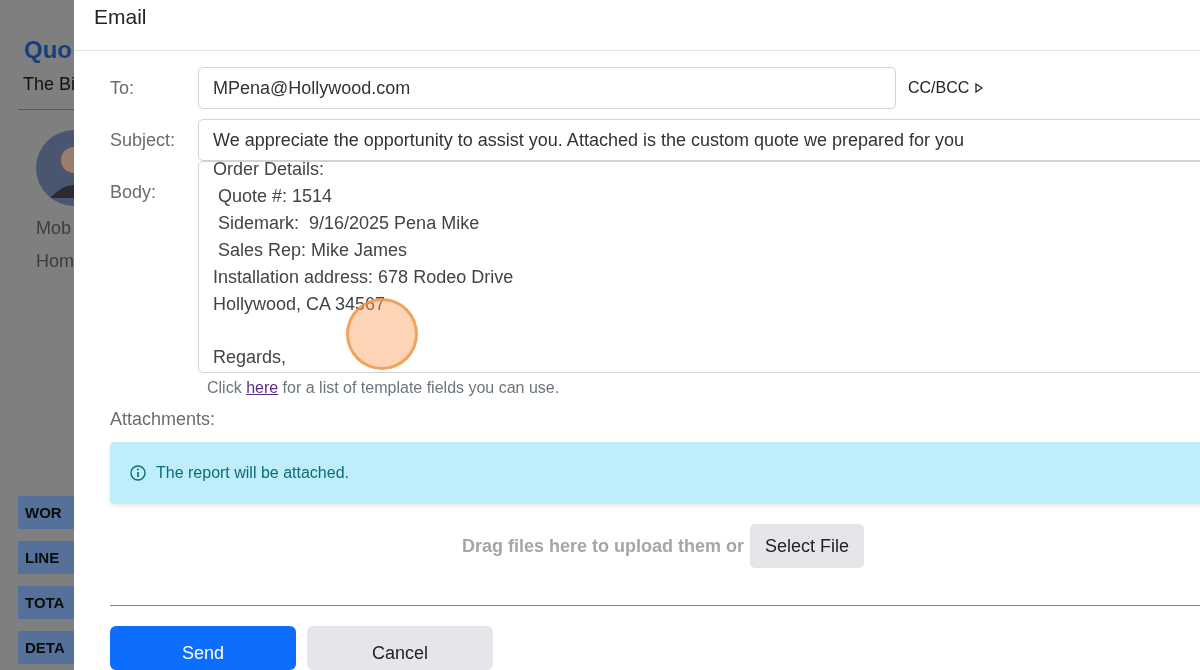 This screenshot has height=670, width=1200. What do you see at coordinates (699, 140) in the screenshot?
I see `subject-field: We appreciate the opportunity to assist you. Attached is the custom quote we prepared for you` at bounding box center [699, 140].